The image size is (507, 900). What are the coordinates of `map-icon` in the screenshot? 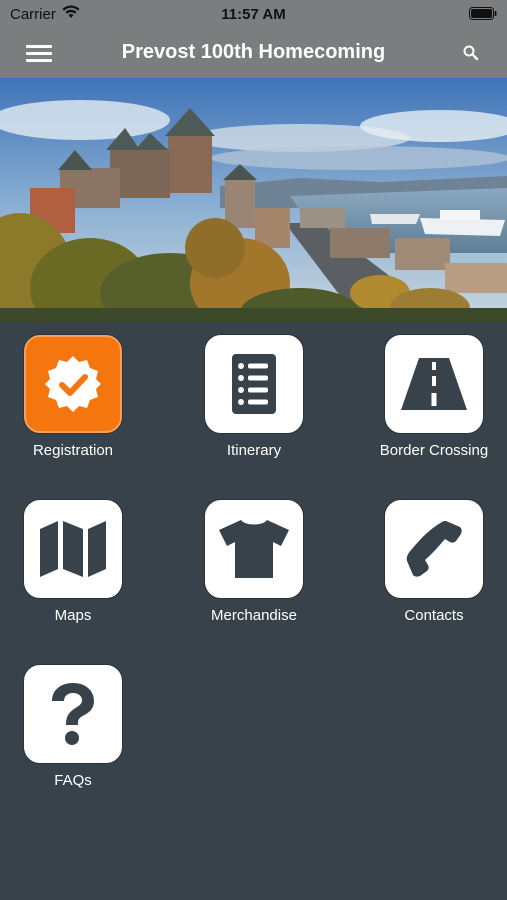 It's located at (73, 549).